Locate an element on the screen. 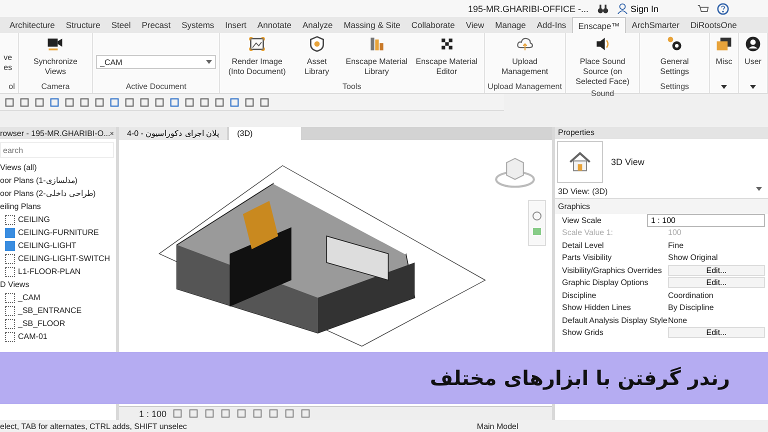  ribbon-button: Enscape Material Library is located at coordinates (376, 56).